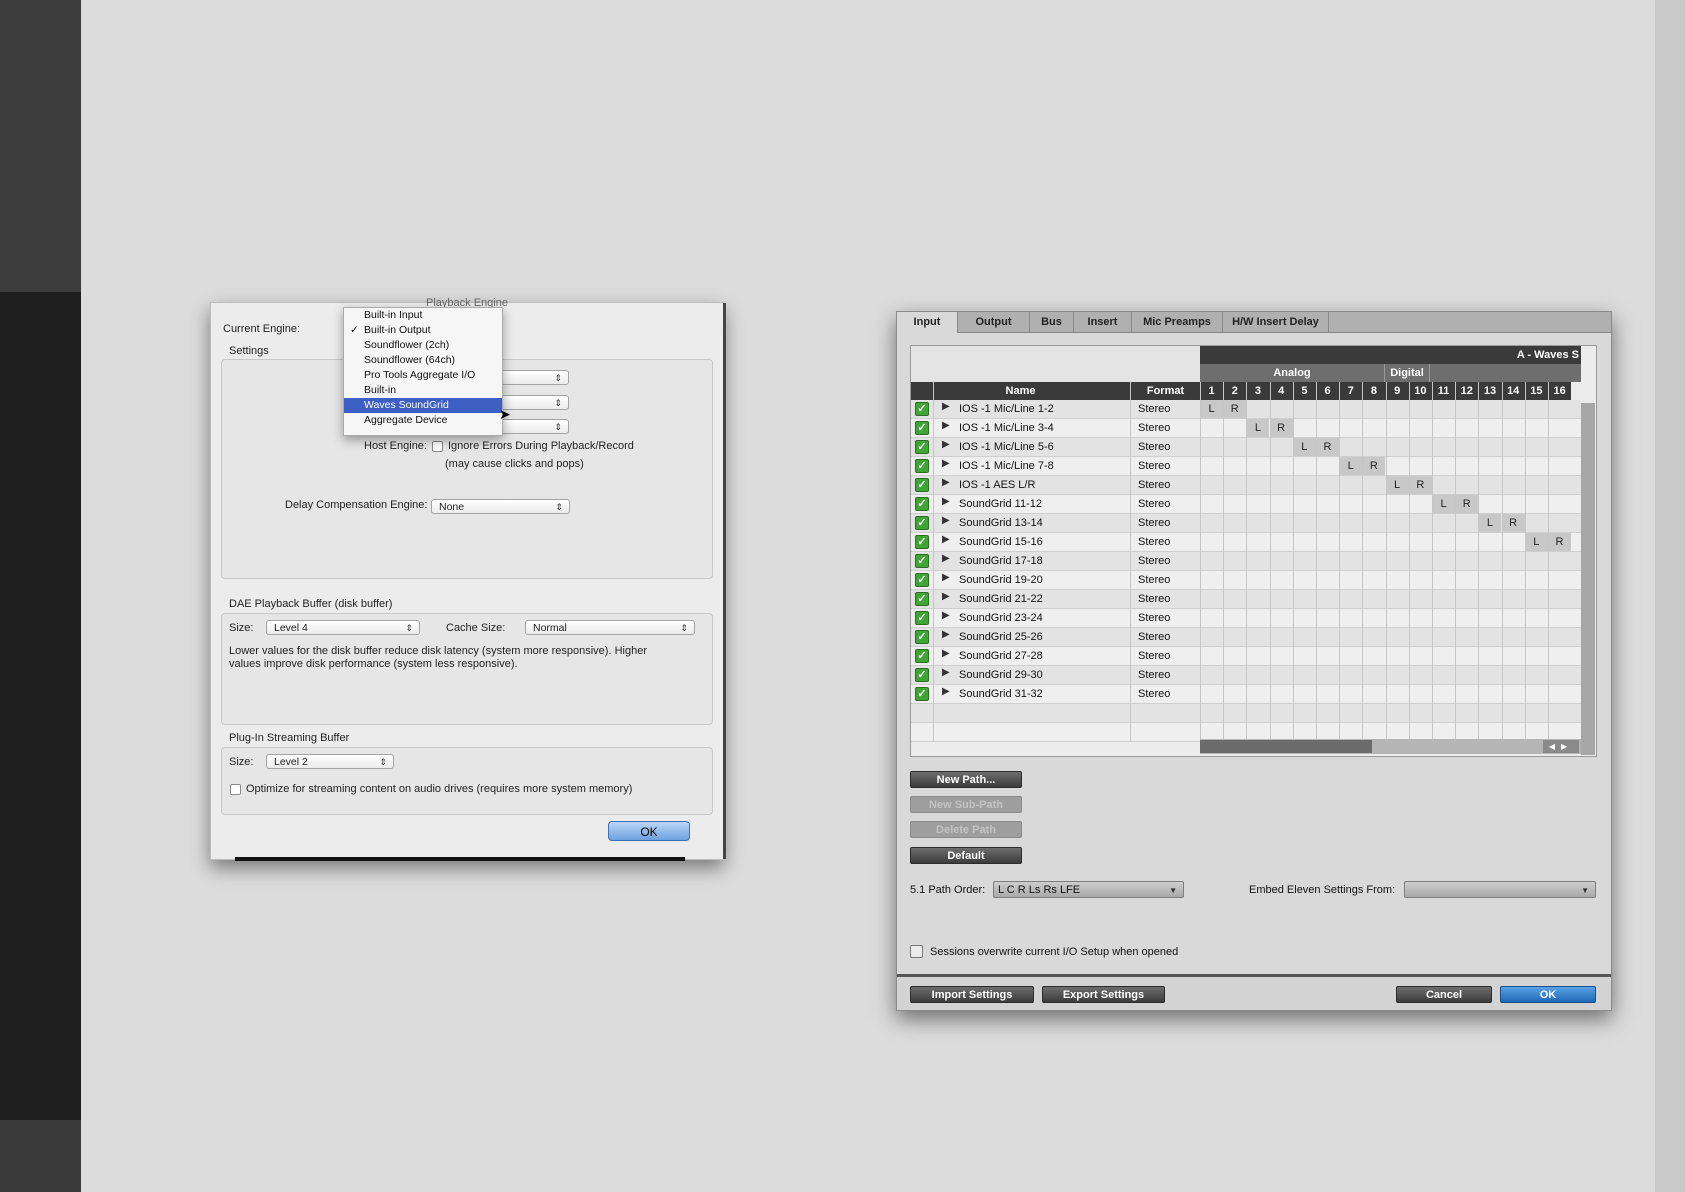 This screenshot has width=1685, height=1192. Describe the element at coordinates (423, 375) in the screenshot. I see `menu-item: Pro Tools Aggregate I/O` at that location.